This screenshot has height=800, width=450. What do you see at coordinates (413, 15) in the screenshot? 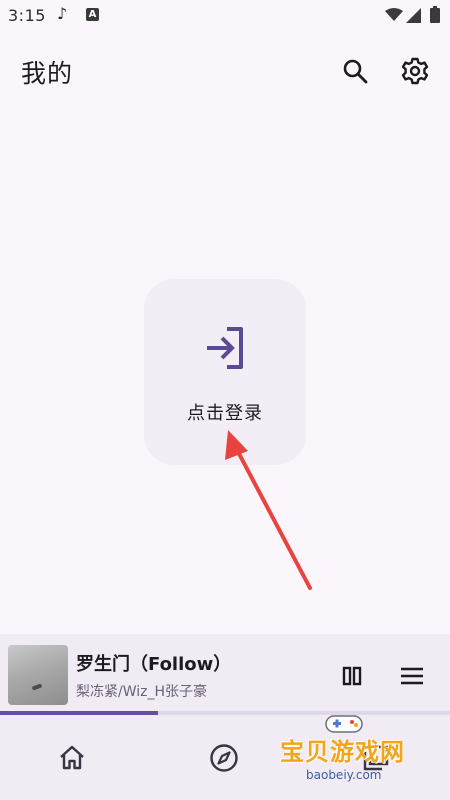
I see `signal-icon` at bounding box center [413, 15].